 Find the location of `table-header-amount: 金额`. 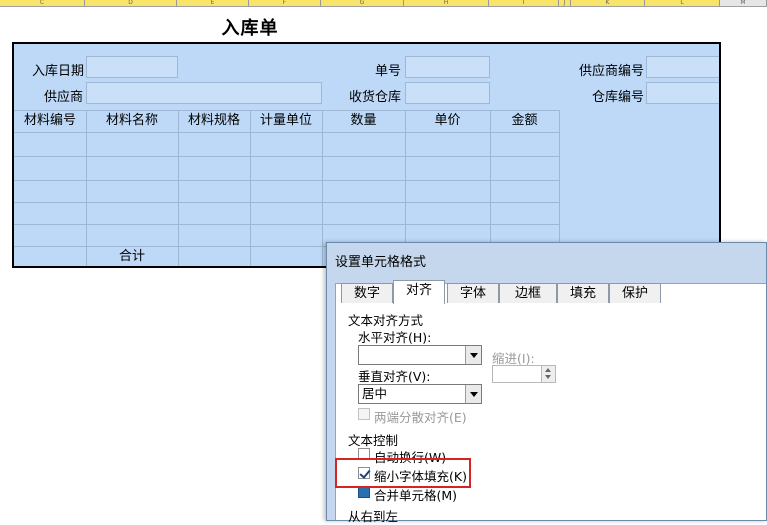

table-header-amount: 金额 is located at coordinates (524, 120).